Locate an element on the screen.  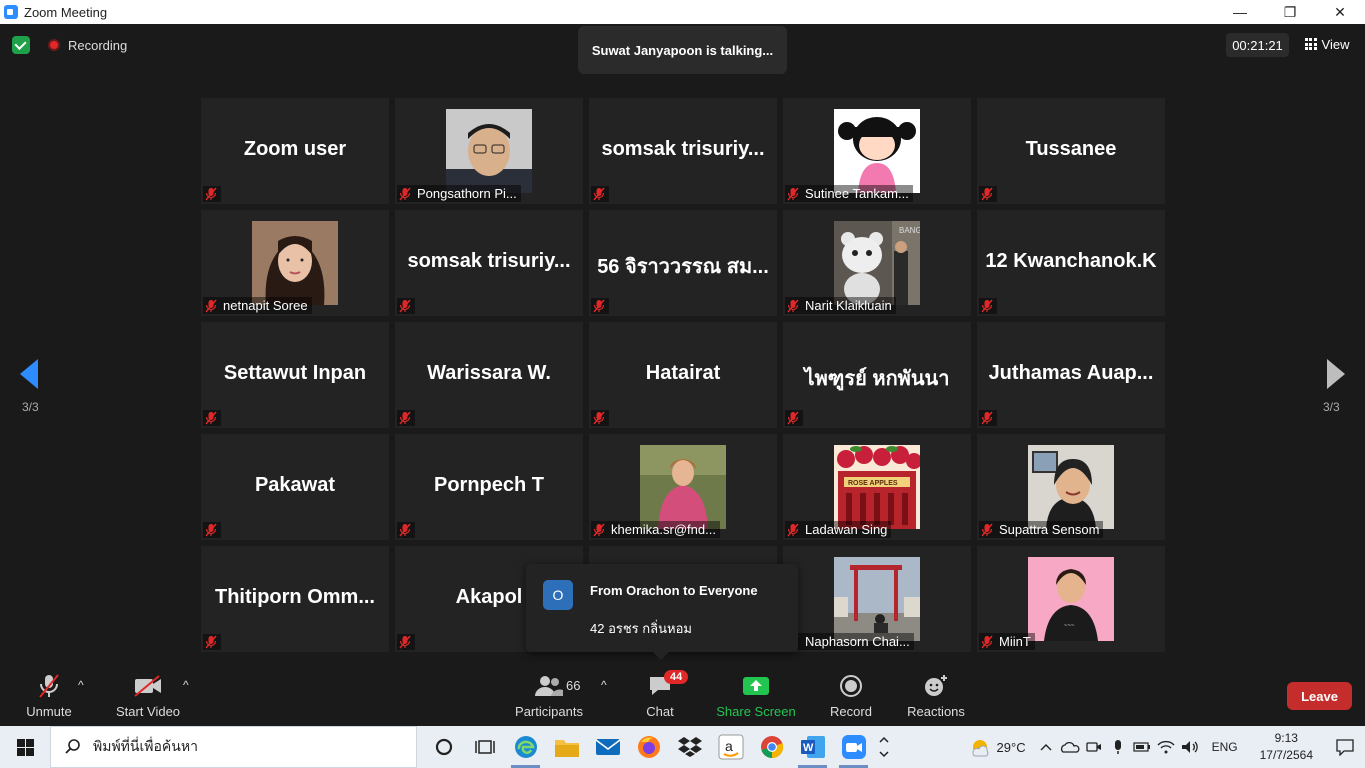
temperature-text: 29°C is located at coordinates (1011, 747).